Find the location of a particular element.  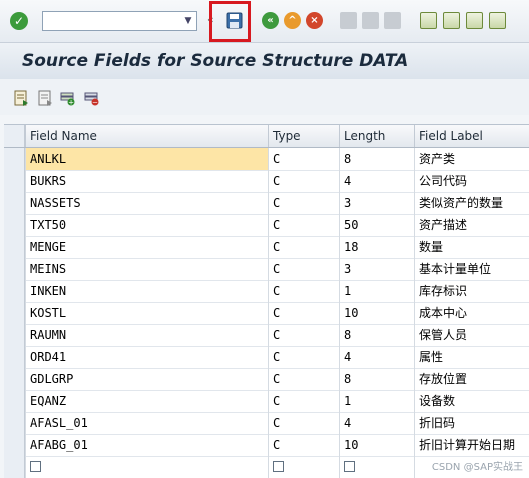

field-label-cell: 资产类 is located at coordinates (471, 159).